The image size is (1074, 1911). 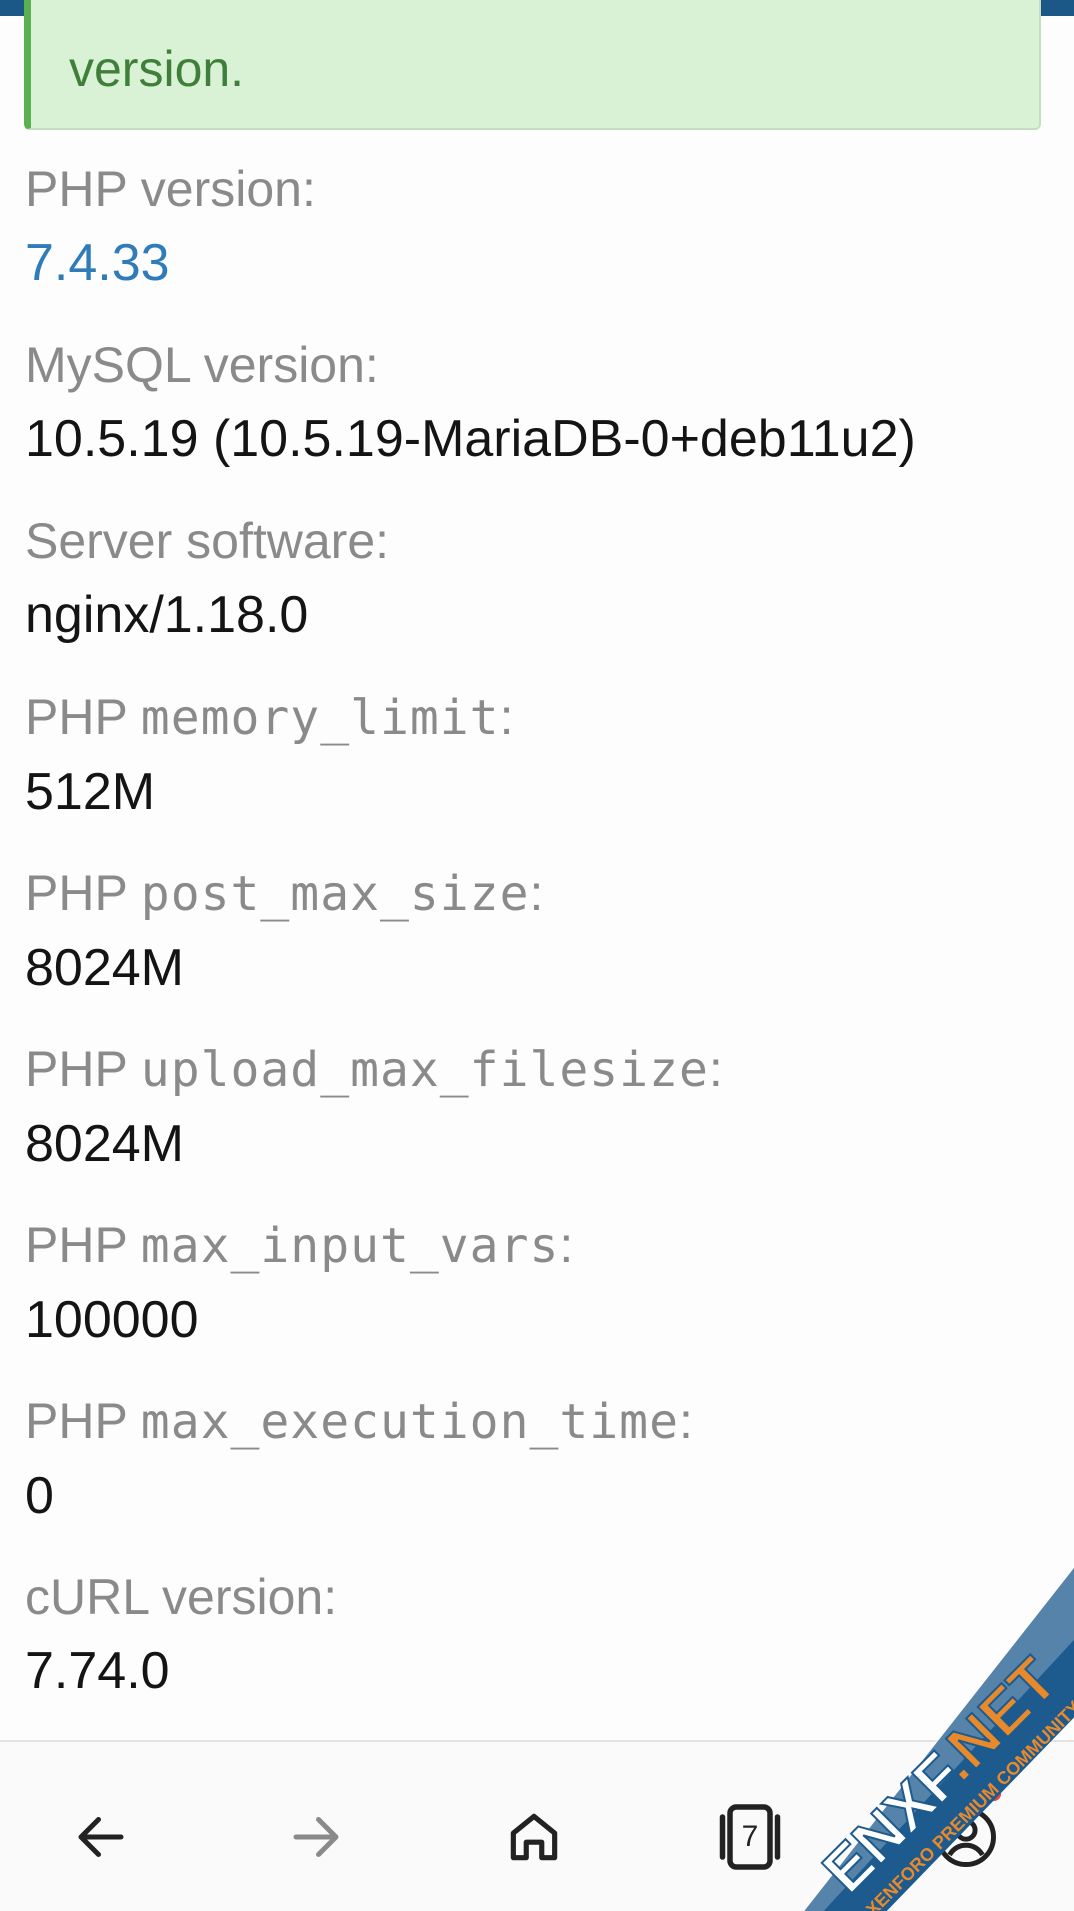 I want to click on notice-text: version., so click(x=157, y=69).